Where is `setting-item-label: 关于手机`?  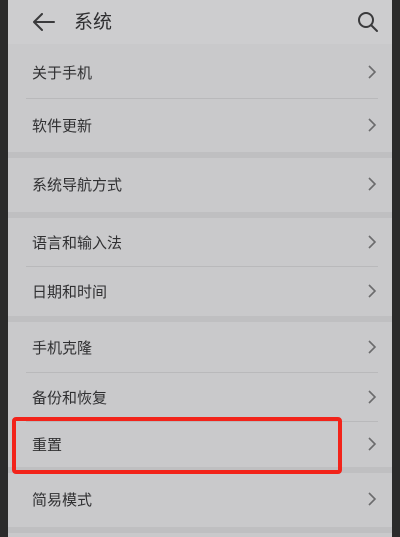
setting-item-label: 关于手机 is located at coordinates (62, 72).